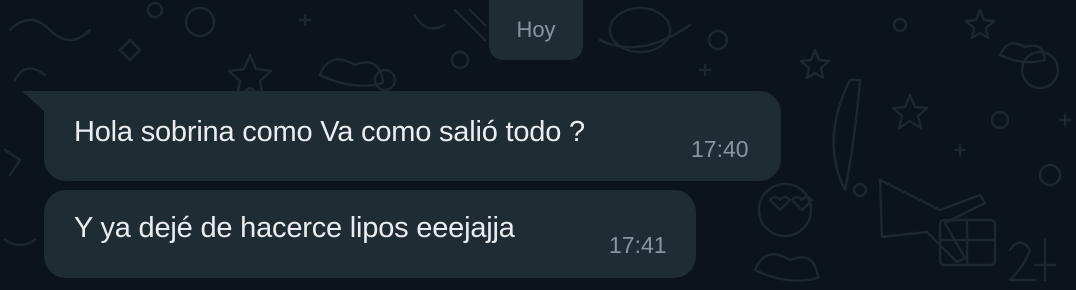 Image resolution: width=1076 pixels, height=290 pixels. What do you see at coordinates (329, 132) in the screenshot?
I see `message-text: Hola sobrina como Va como salió todo ?` at bounding box center [329, 132].